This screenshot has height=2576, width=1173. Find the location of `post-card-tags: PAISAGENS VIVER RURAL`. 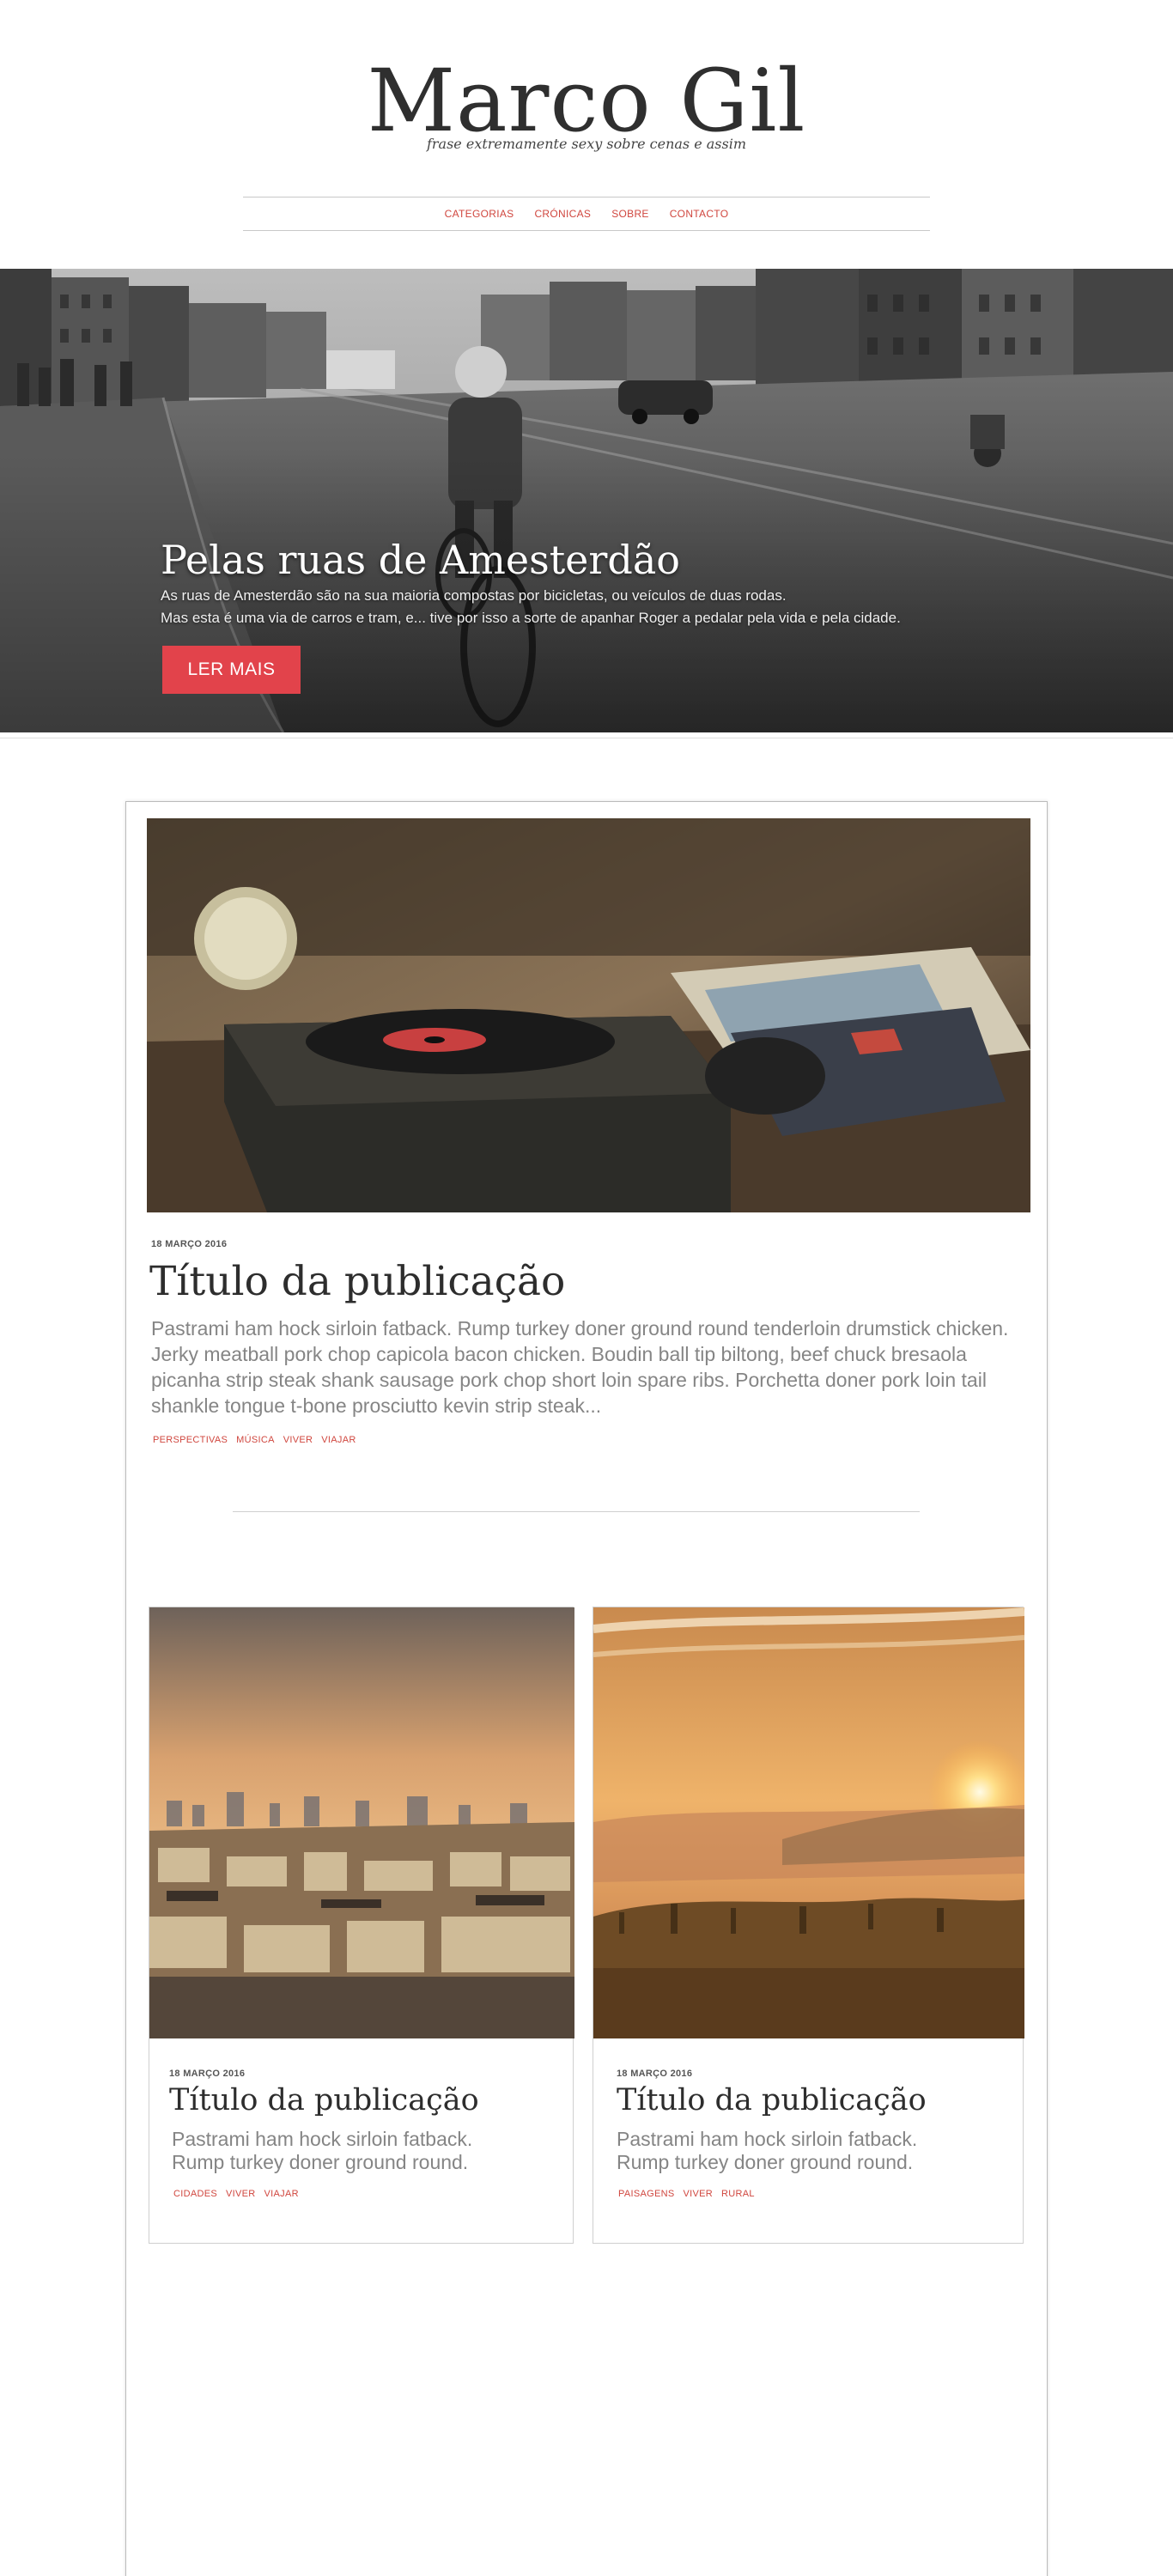

post-card-tags: PAISAGENS VIVER RURAL is located at coordinates (686, 2194).